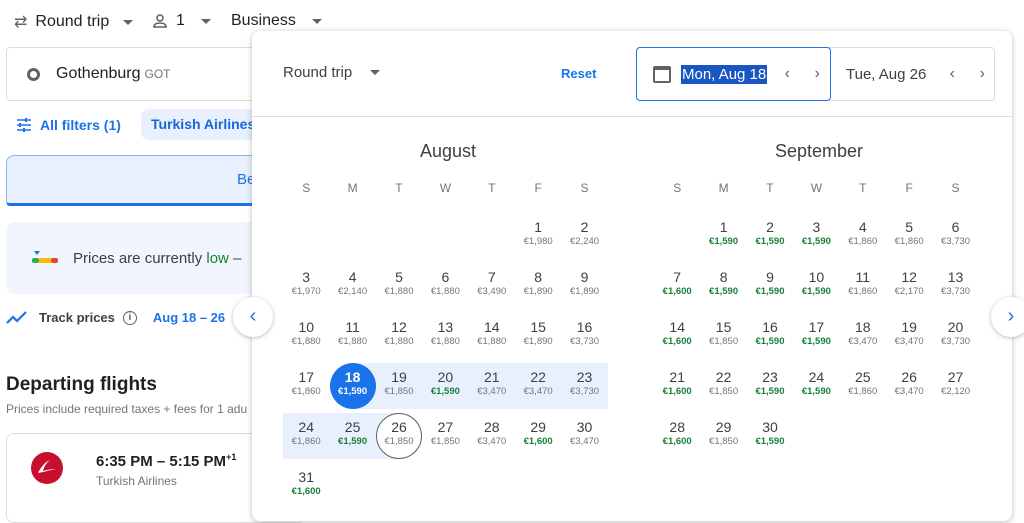 This screenshot has width=1024, height=523. Describe the element at coordinates (863, 286) in the screenshot. I see `day-cell-september-11: 11 €1,860` at that location.